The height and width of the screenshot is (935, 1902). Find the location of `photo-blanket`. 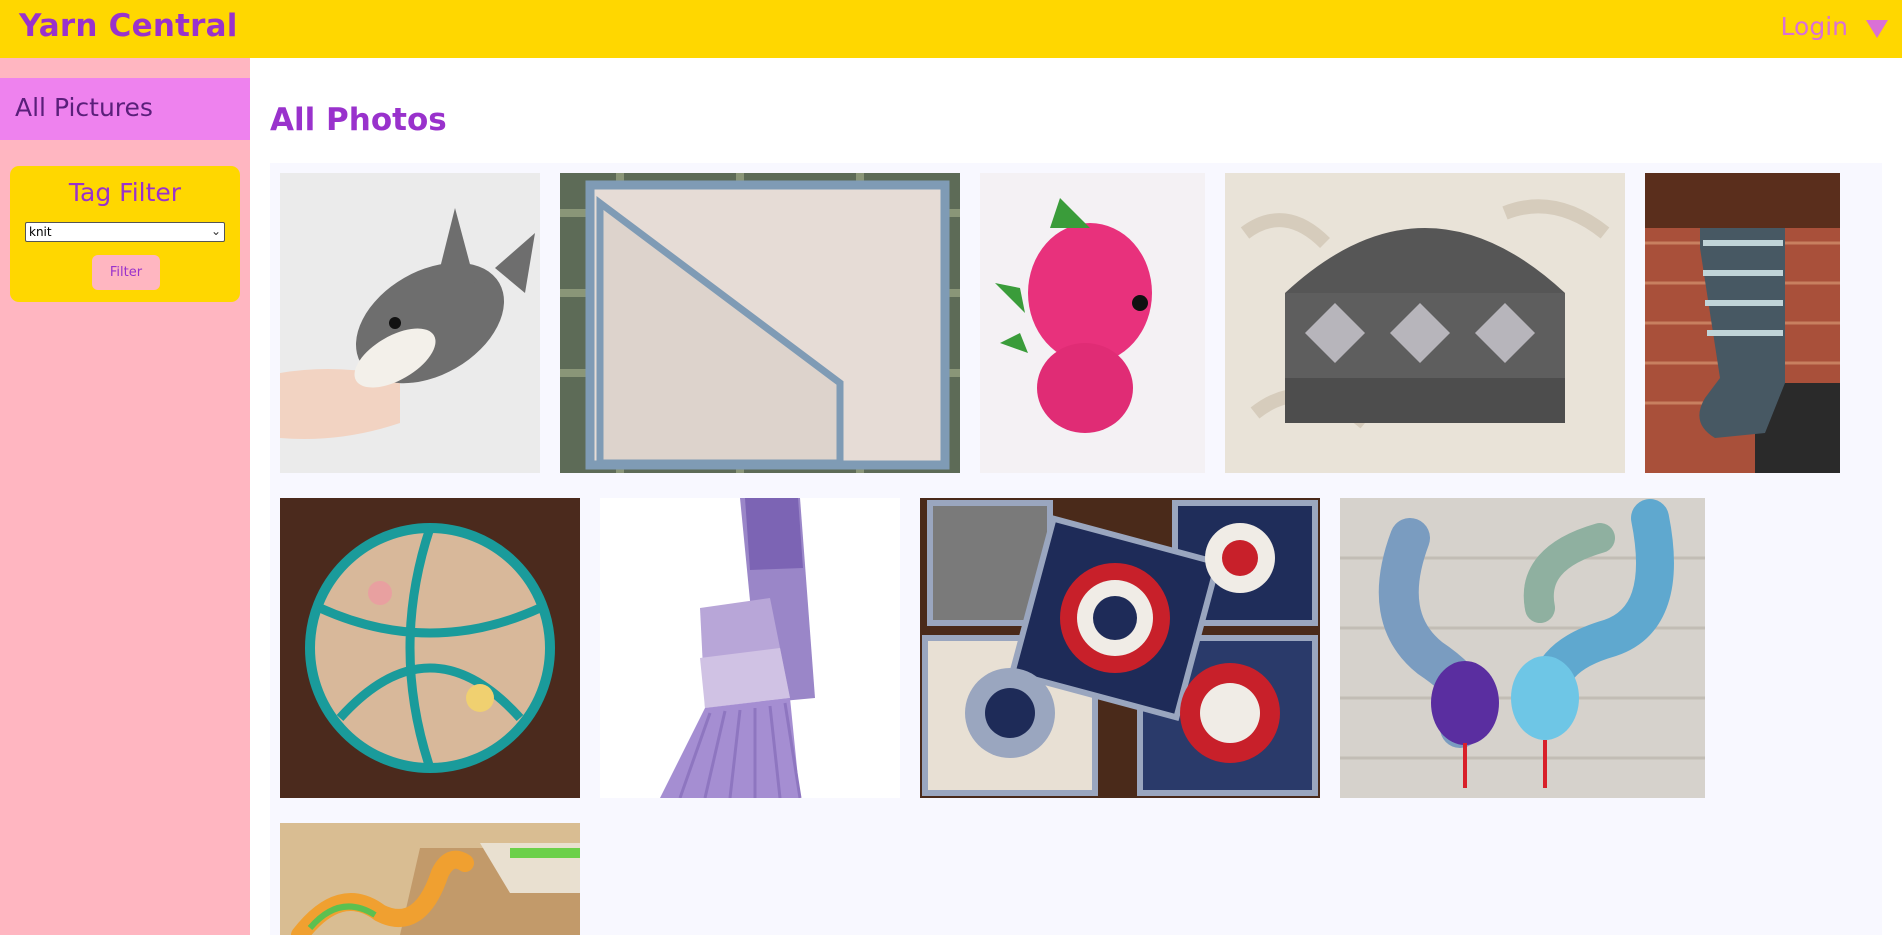

photo-blanket is located at coordinates (760, 323).